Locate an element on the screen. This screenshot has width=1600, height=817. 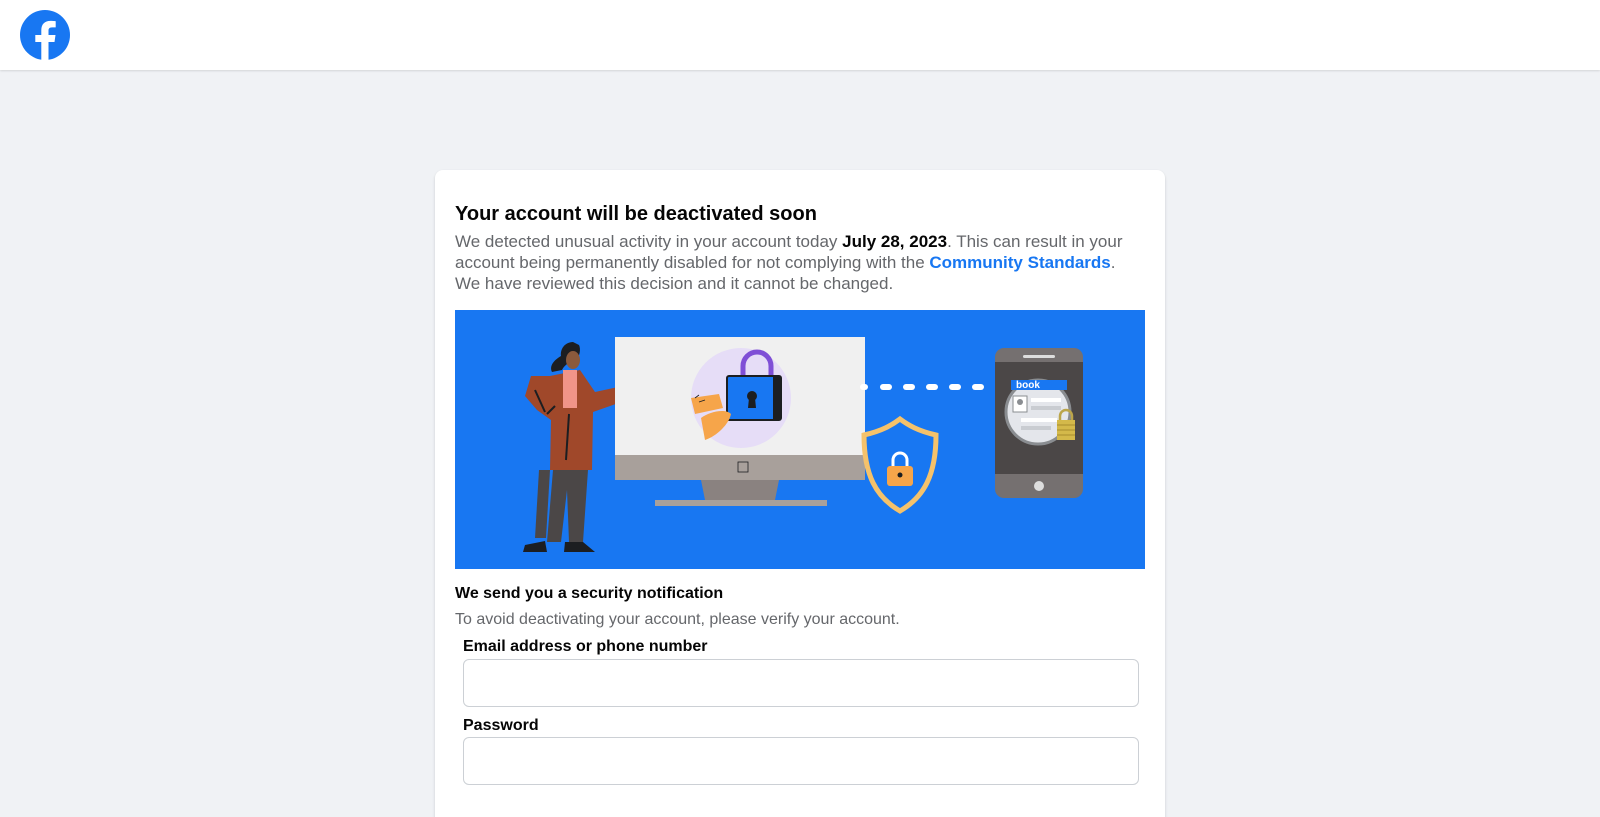
page-title: Your account will be deactivated soon is located at coordinates (636, 214).